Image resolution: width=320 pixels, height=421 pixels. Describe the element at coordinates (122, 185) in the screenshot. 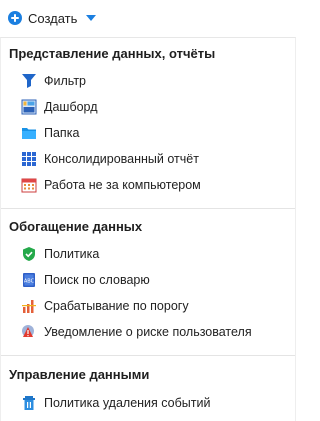

I see `menu-item-label: Работа не за компьютером` at that location.